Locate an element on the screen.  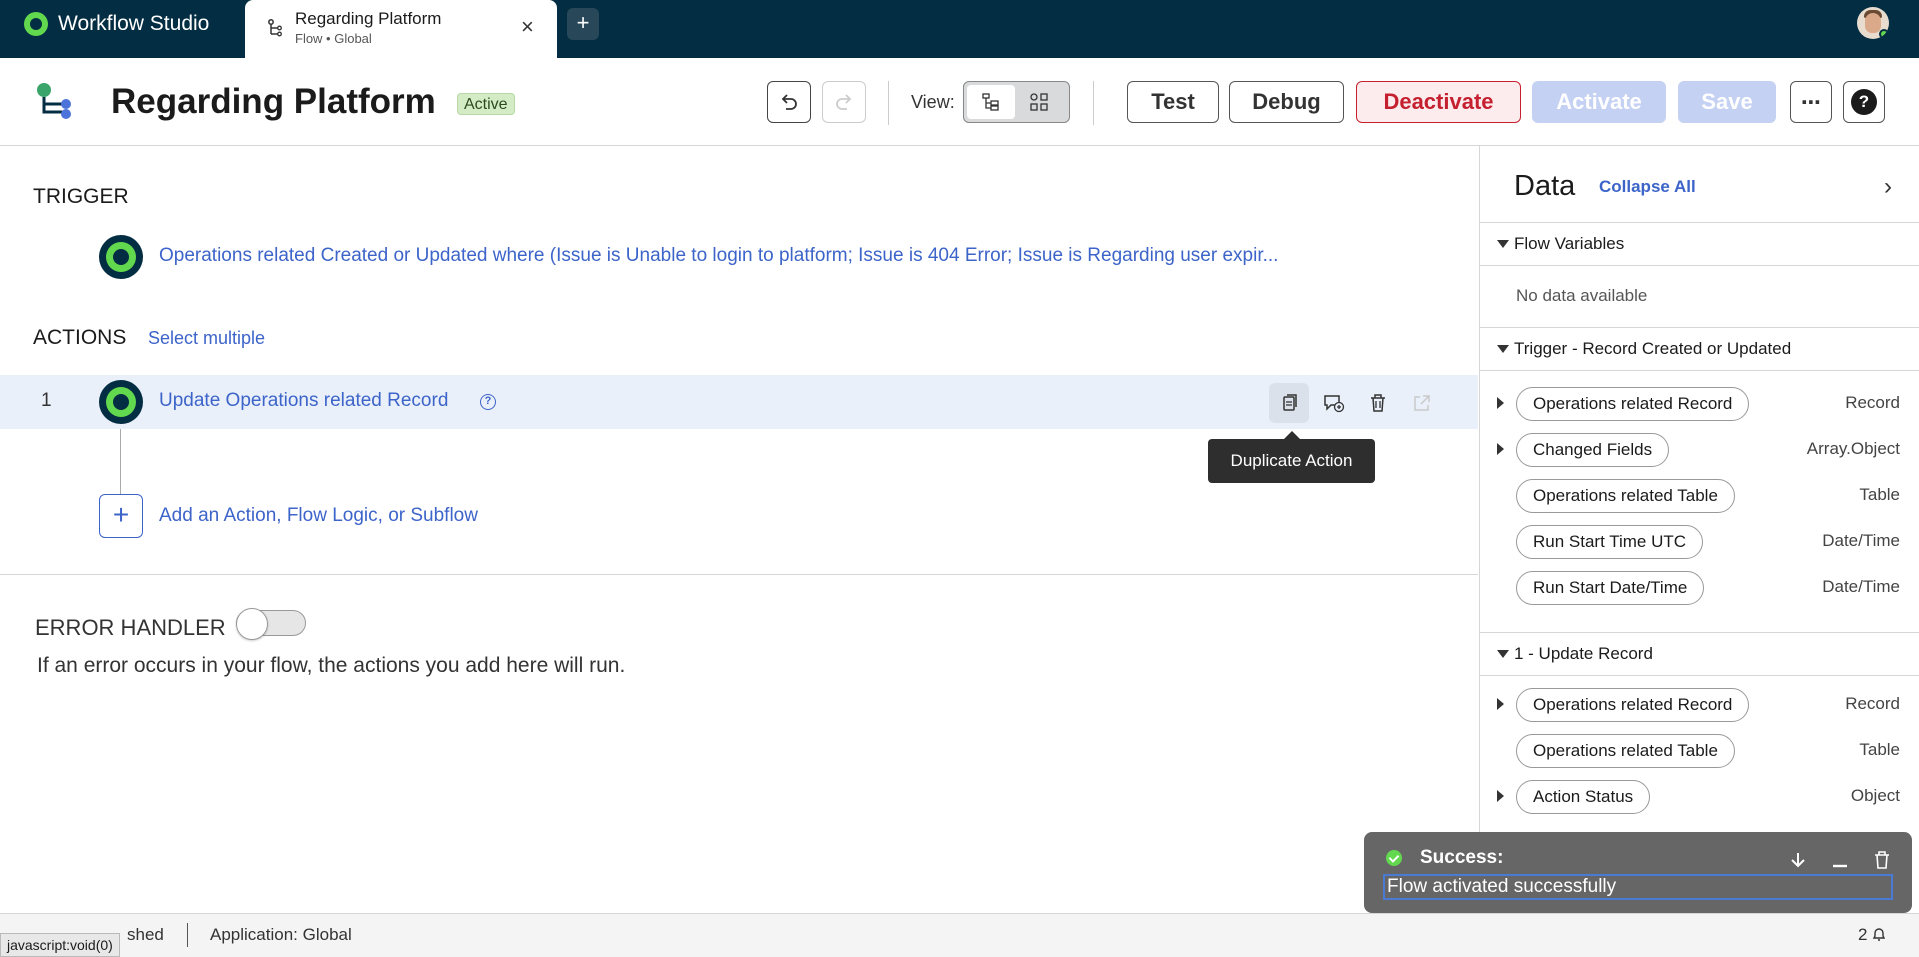
trash-icon is located at coordinates (1378, 403).